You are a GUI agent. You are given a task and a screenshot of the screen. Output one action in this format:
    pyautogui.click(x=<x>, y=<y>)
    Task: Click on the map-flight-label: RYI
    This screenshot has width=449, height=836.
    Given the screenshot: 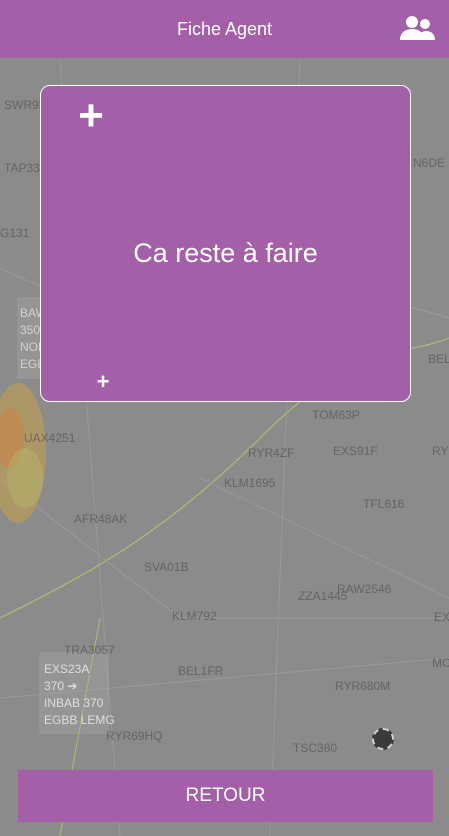 What is the action you would take?
    pyautogui.click(x=440, y=451)
    